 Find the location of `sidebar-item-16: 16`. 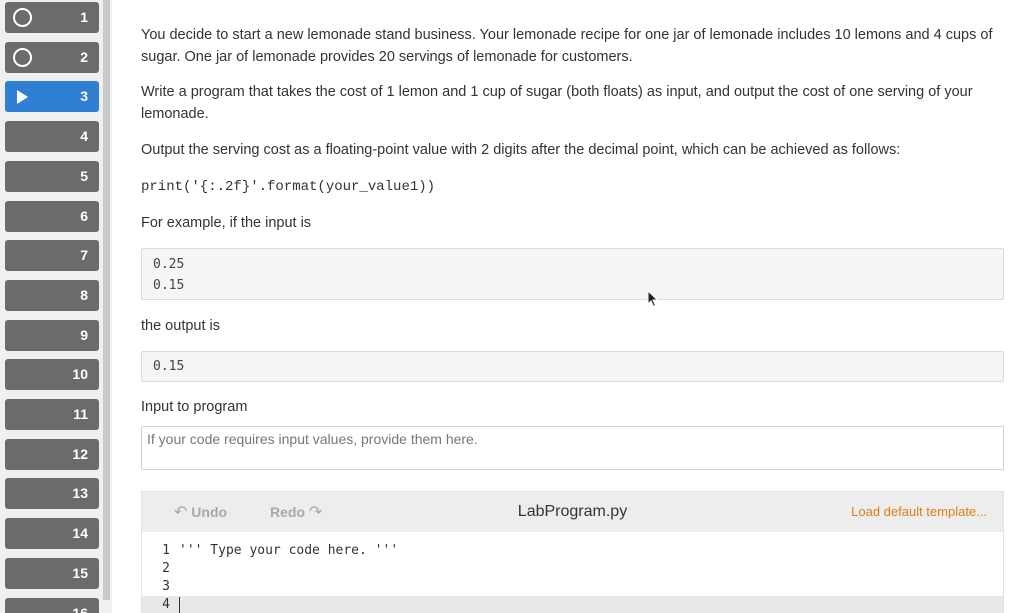

sidebar-item-16: 16 is located at coordinates (52, 605).